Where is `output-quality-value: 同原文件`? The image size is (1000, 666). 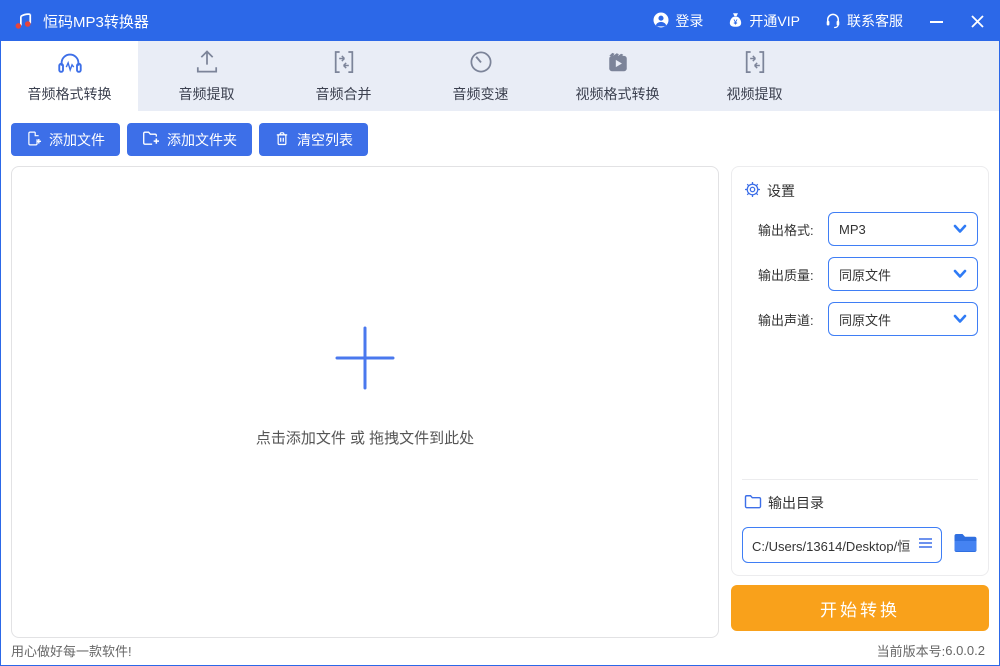 output-quality-value: 同原文件 is located at coordinates (865, 275).